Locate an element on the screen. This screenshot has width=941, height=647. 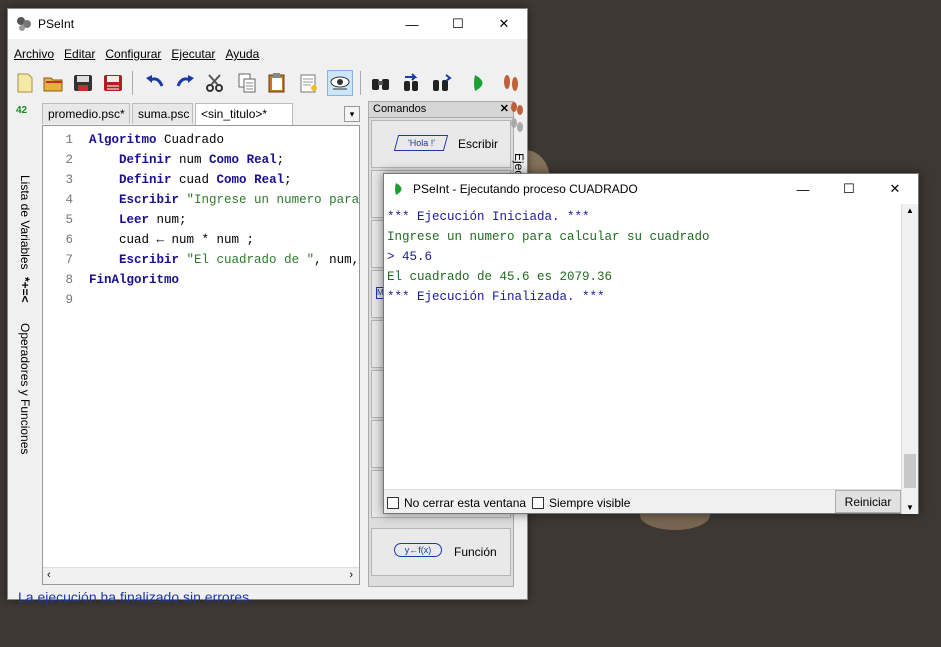
commands-panel-header: Comandos ✕ is located at coordinates (441, 110).